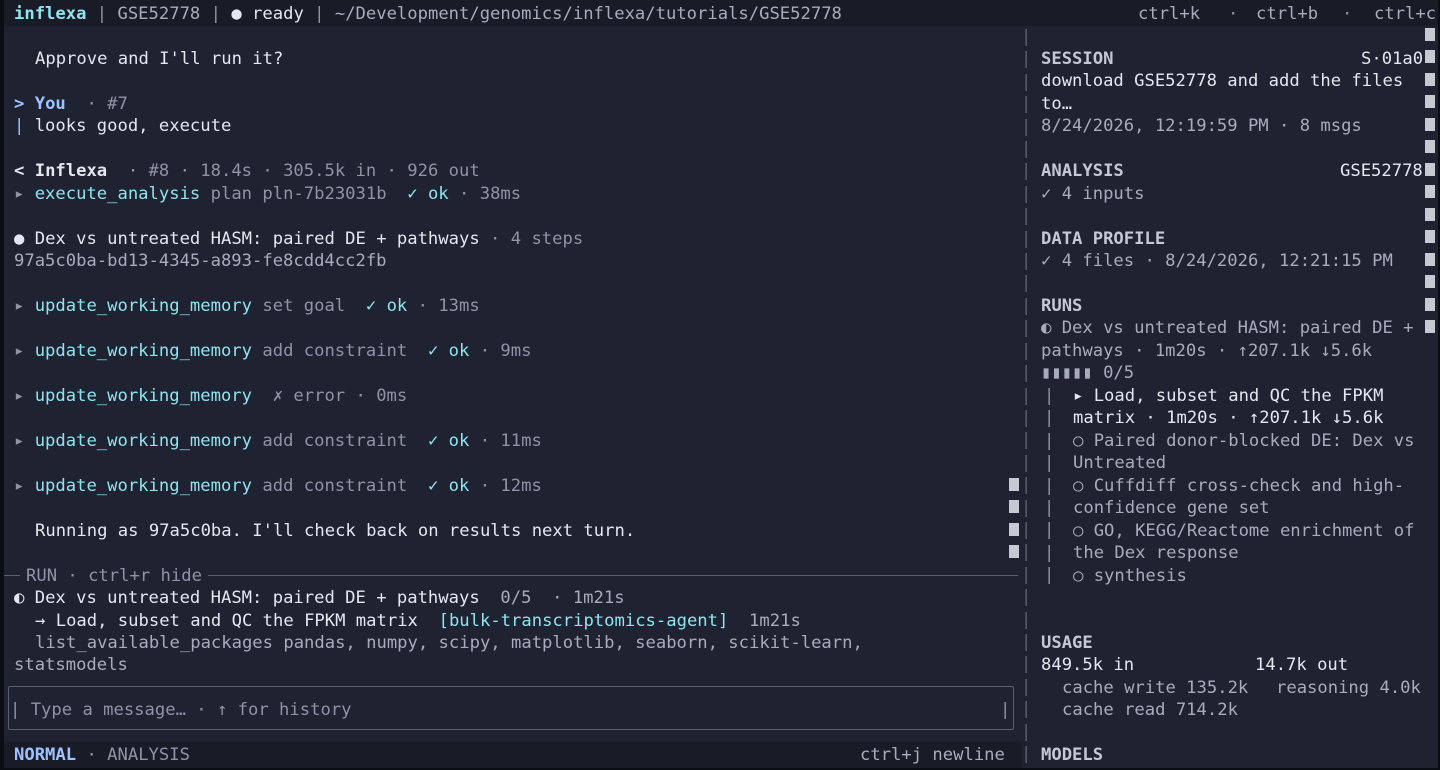  I want to click on mode-indicator: NORMAL · ANALYSIS, so click(102, 755).